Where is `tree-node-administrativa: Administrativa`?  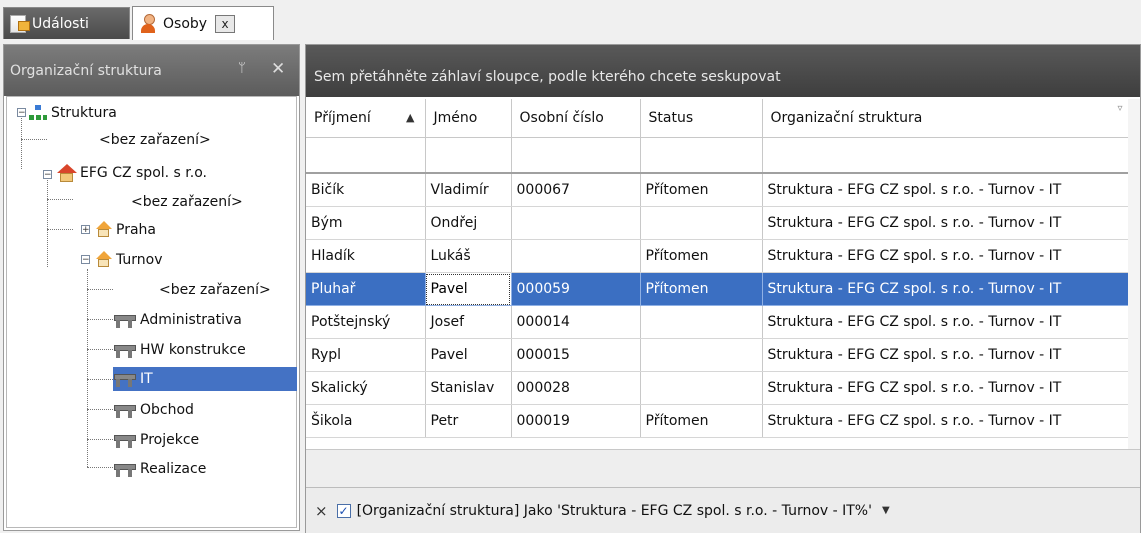
tree-node-administrativa: Administrativa is located at coordinates (177, 320).